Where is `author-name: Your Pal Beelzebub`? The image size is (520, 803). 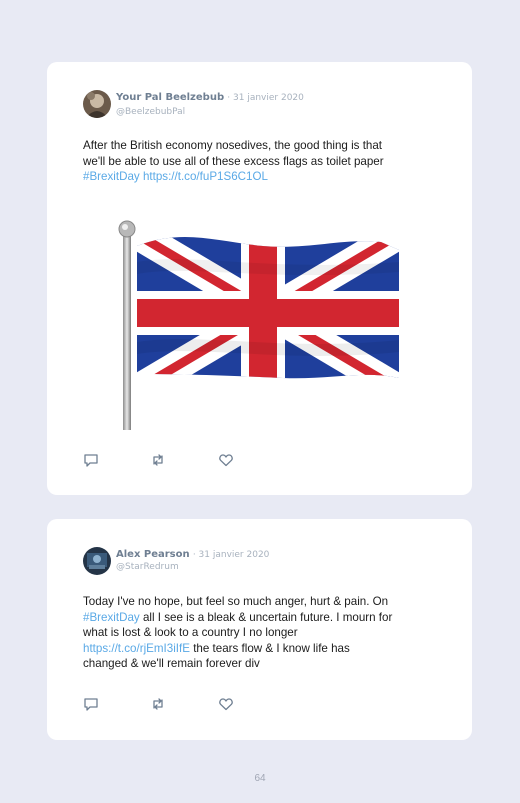 author-name: Your Pal Beelzebub is located at coordinates (170, 97).